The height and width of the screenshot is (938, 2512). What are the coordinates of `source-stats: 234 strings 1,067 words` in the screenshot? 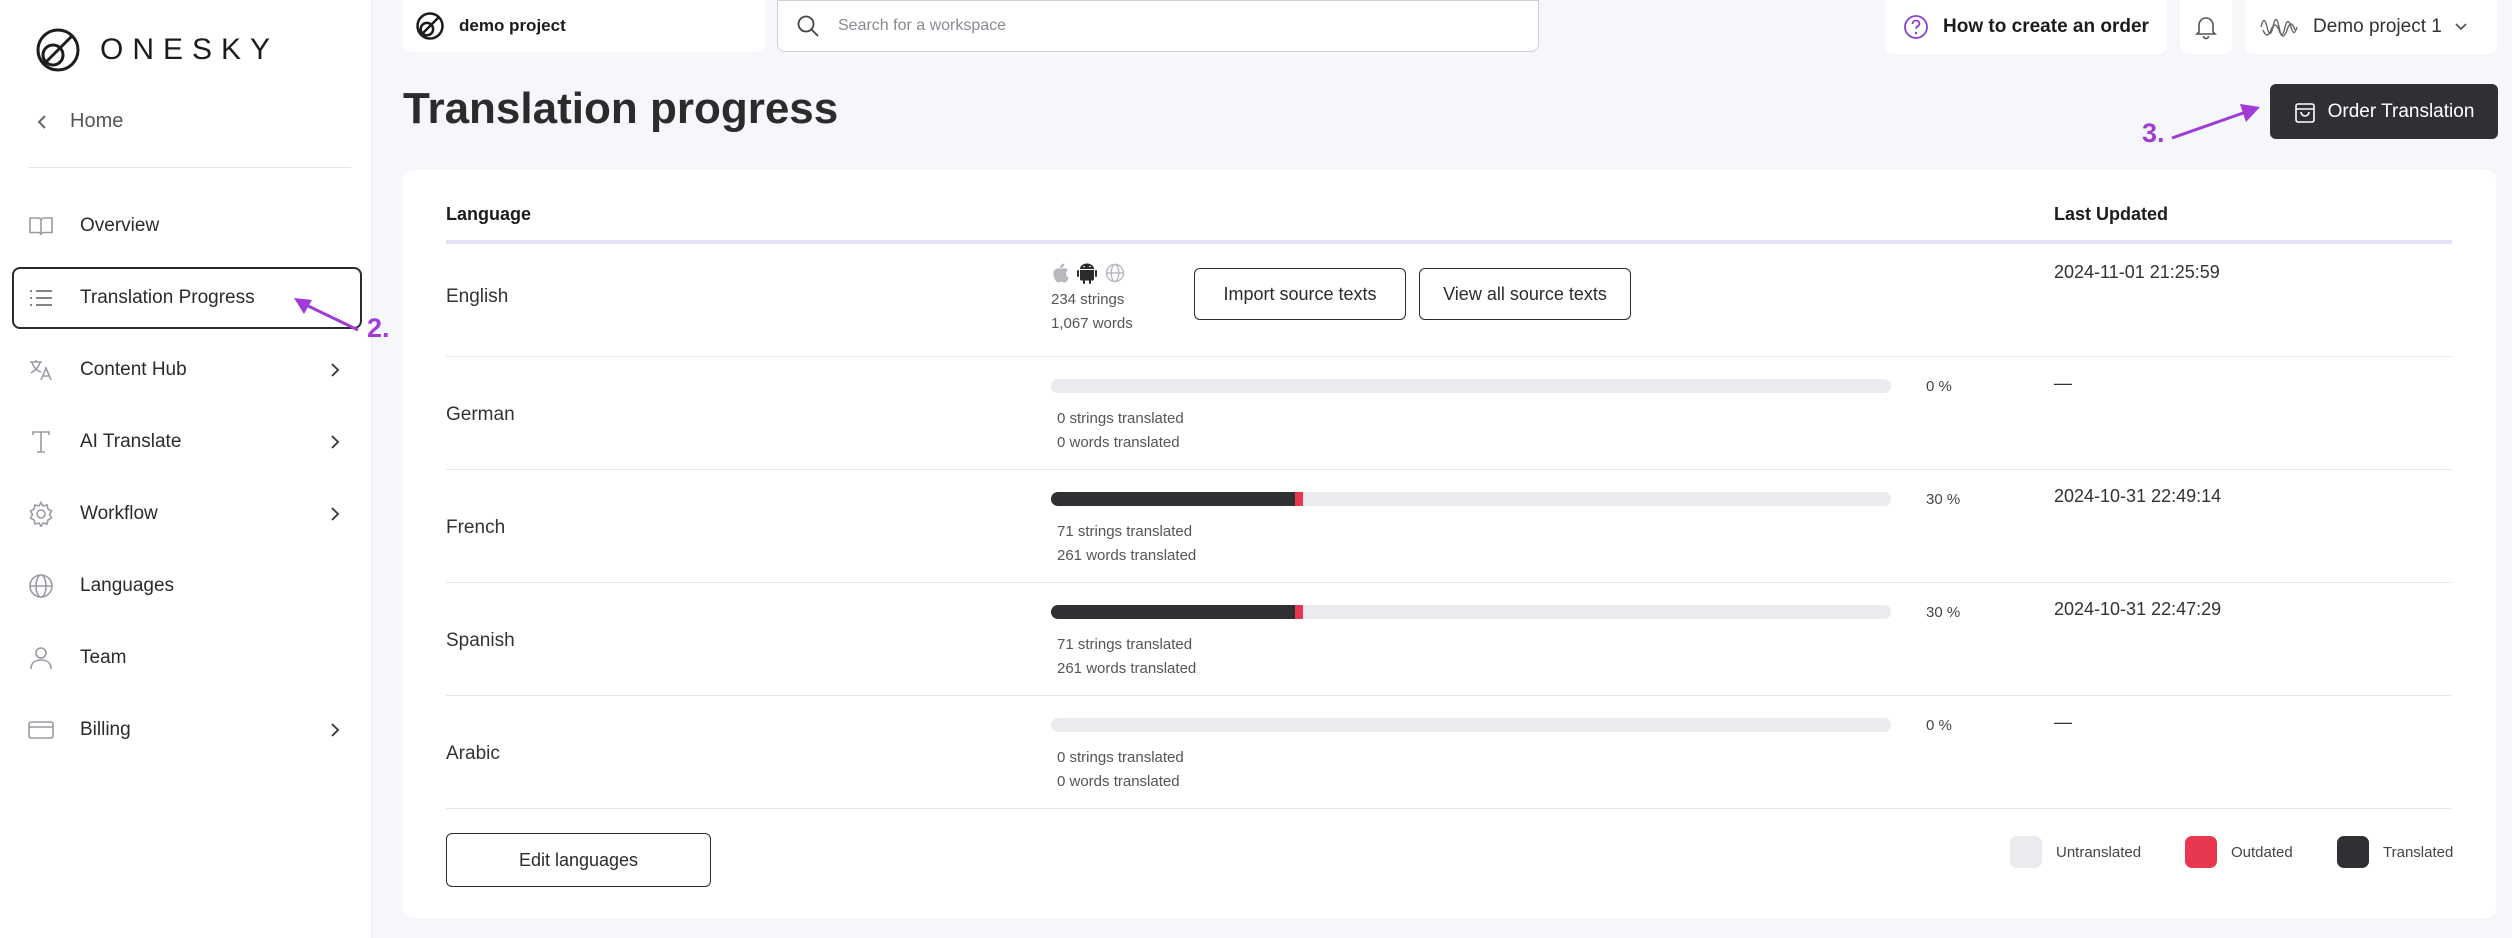 It's located at (1092, 312).